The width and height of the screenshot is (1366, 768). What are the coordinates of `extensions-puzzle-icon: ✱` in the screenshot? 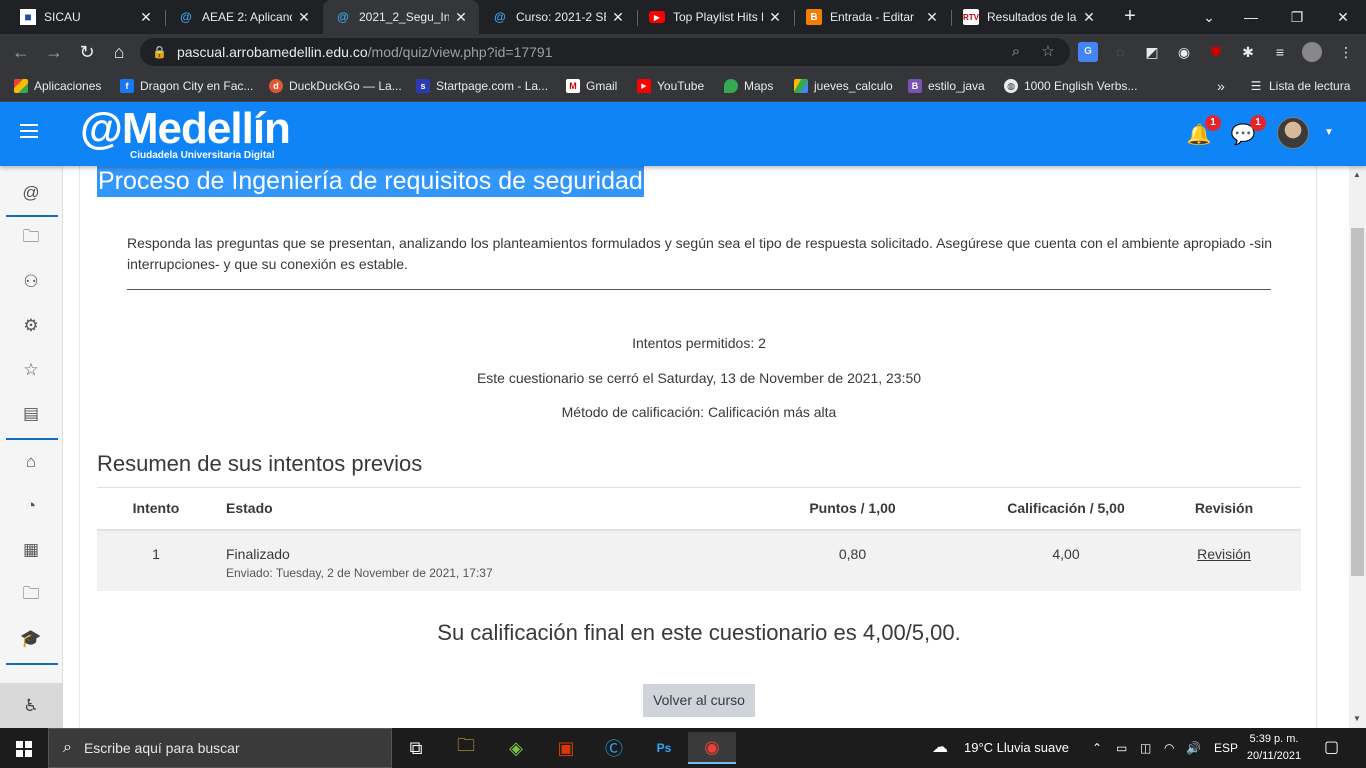 It's located at (1248, 52).